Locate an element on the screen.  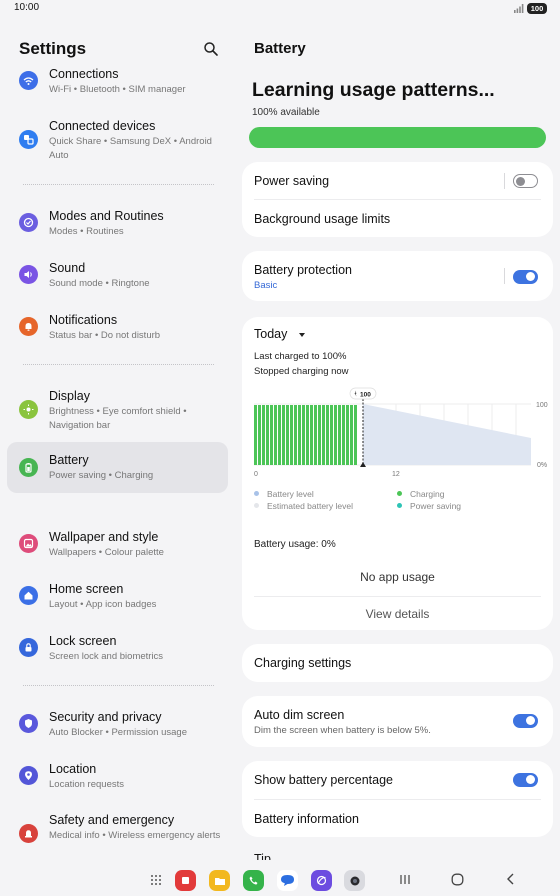
settings-item-location: Location Location requests is located at coordinates (117, 778).